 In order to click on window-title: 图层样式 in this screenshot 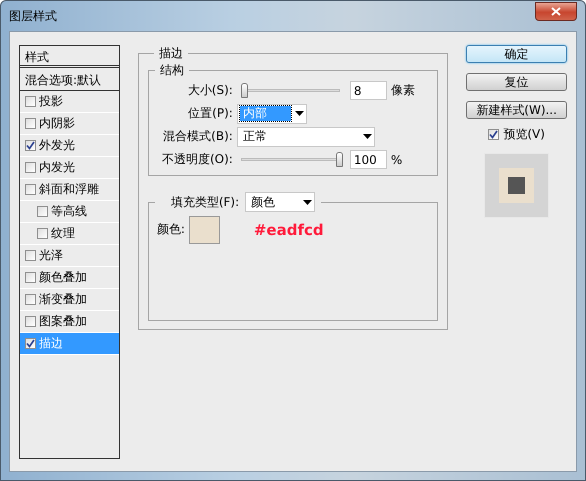, I will do `click(33, 16)`.